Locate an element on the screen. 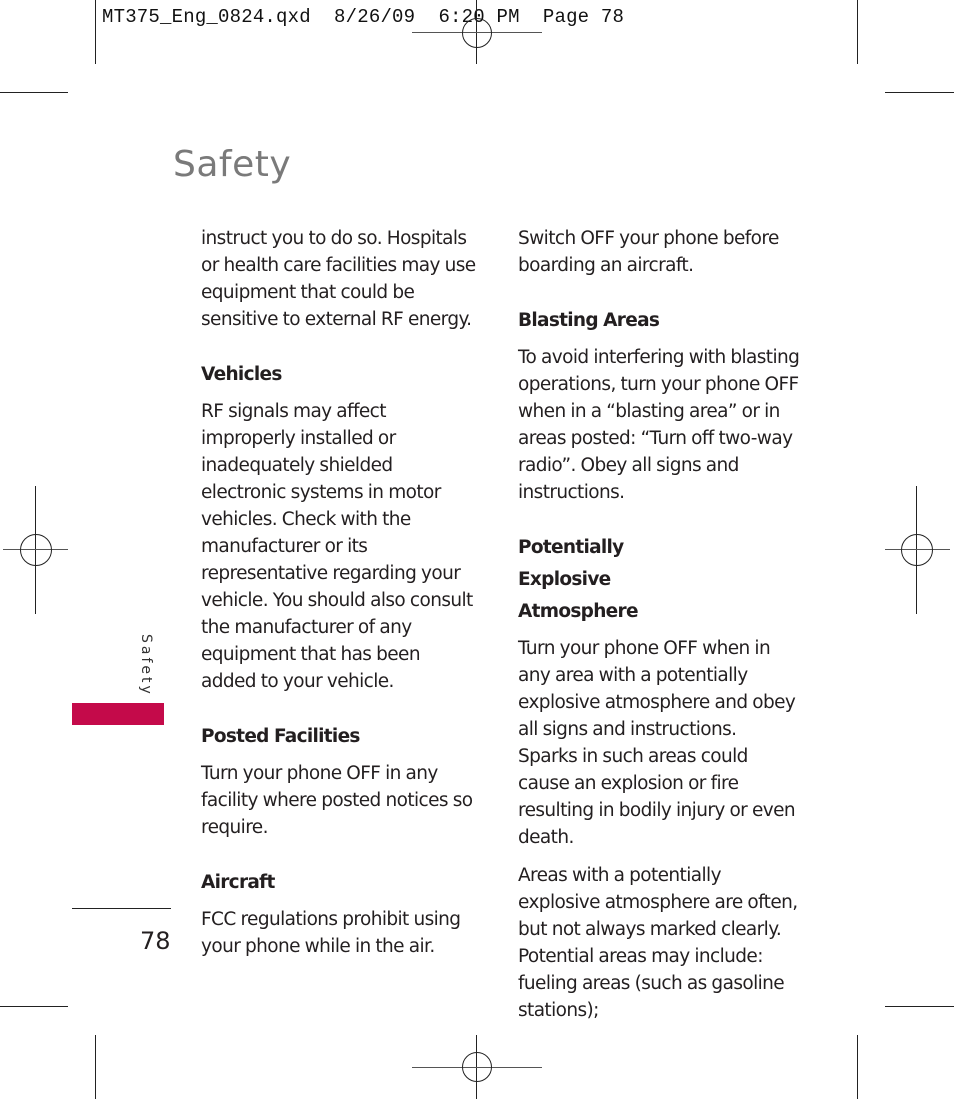 The width and height of the screenshot is (954, 1099). section-heading-posted-facilities: Posted Facilities is located at coordinates (280, 736).